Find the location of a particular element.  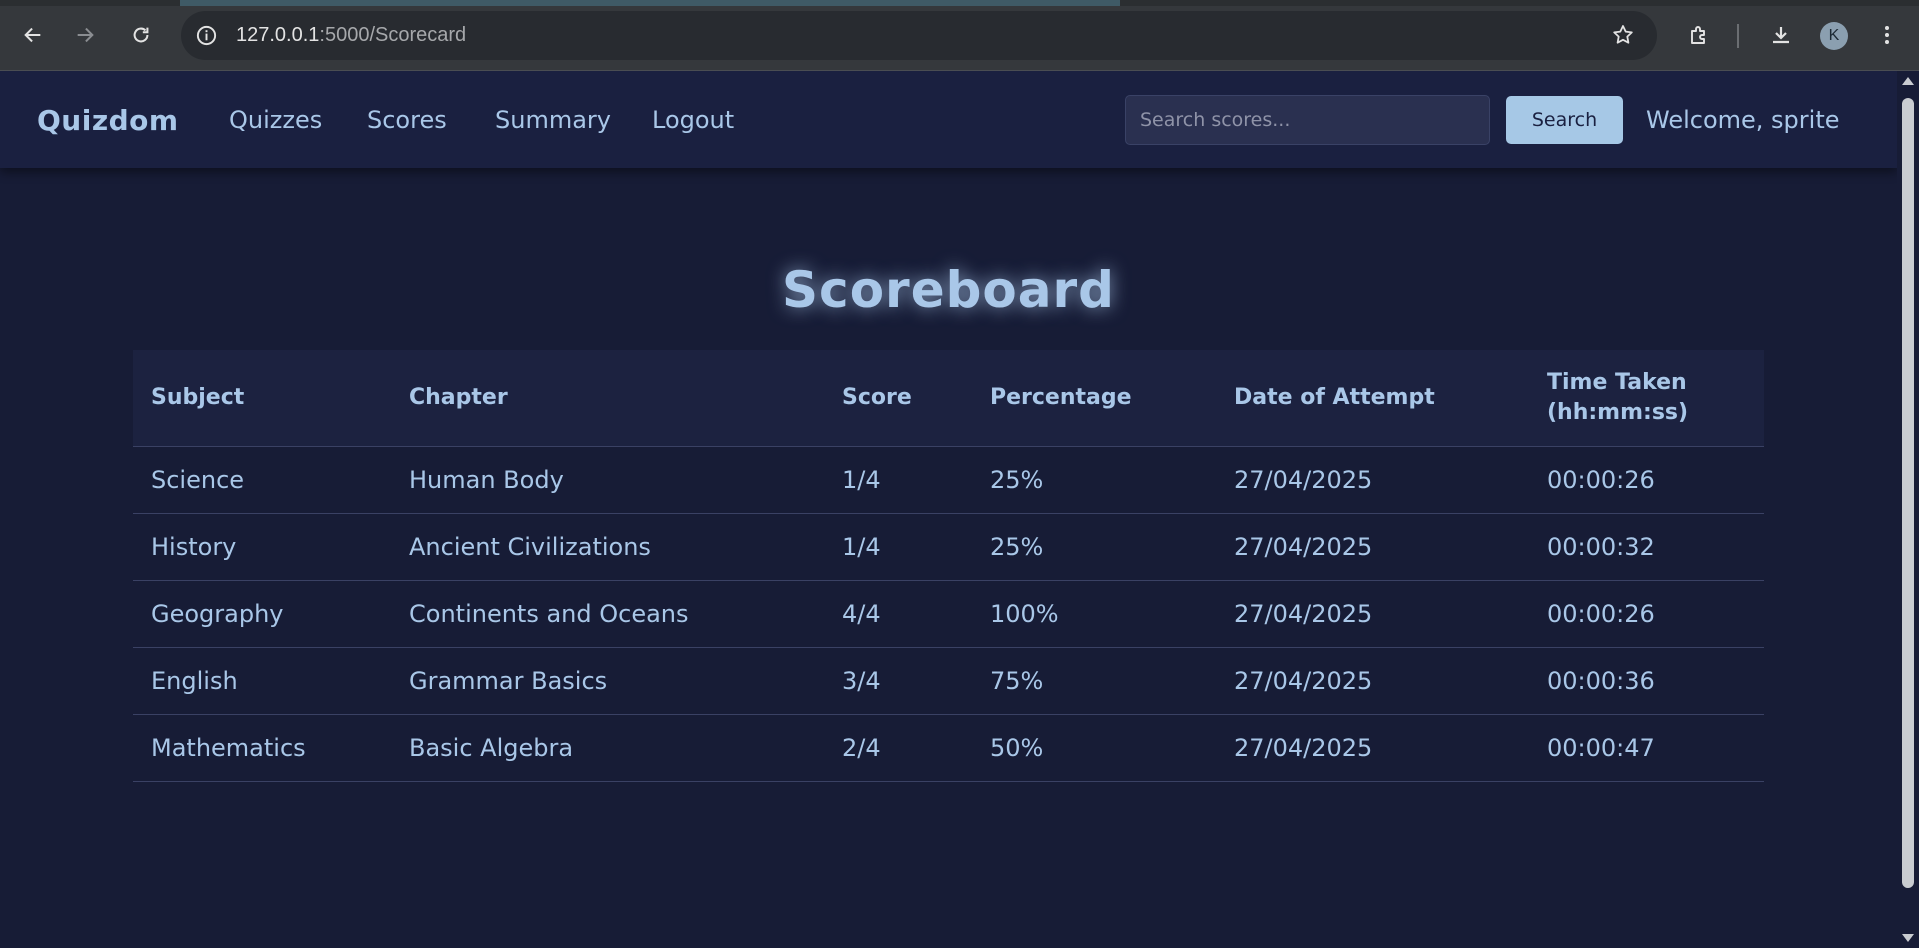

cell-chapter: Continents and Oceans is located at coordinates (607, 613).